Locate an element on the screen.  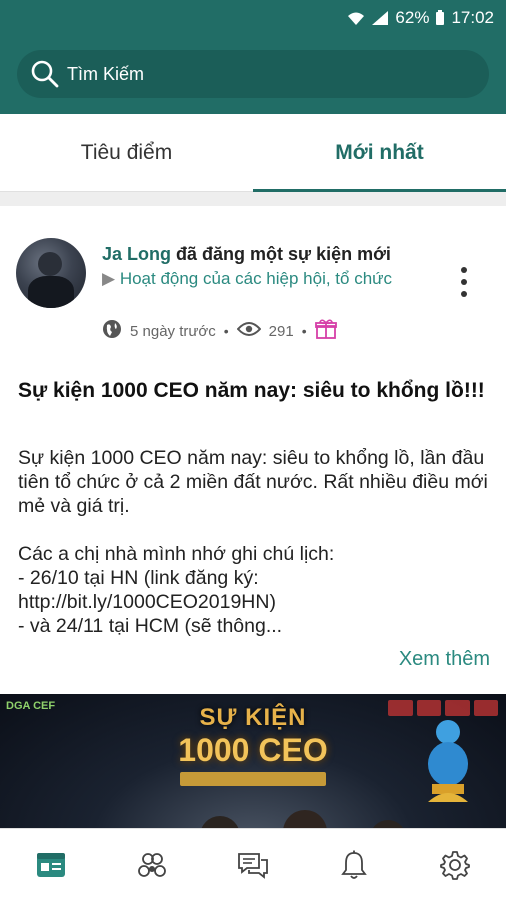
nav-groups is located at coordinates (152, 865).